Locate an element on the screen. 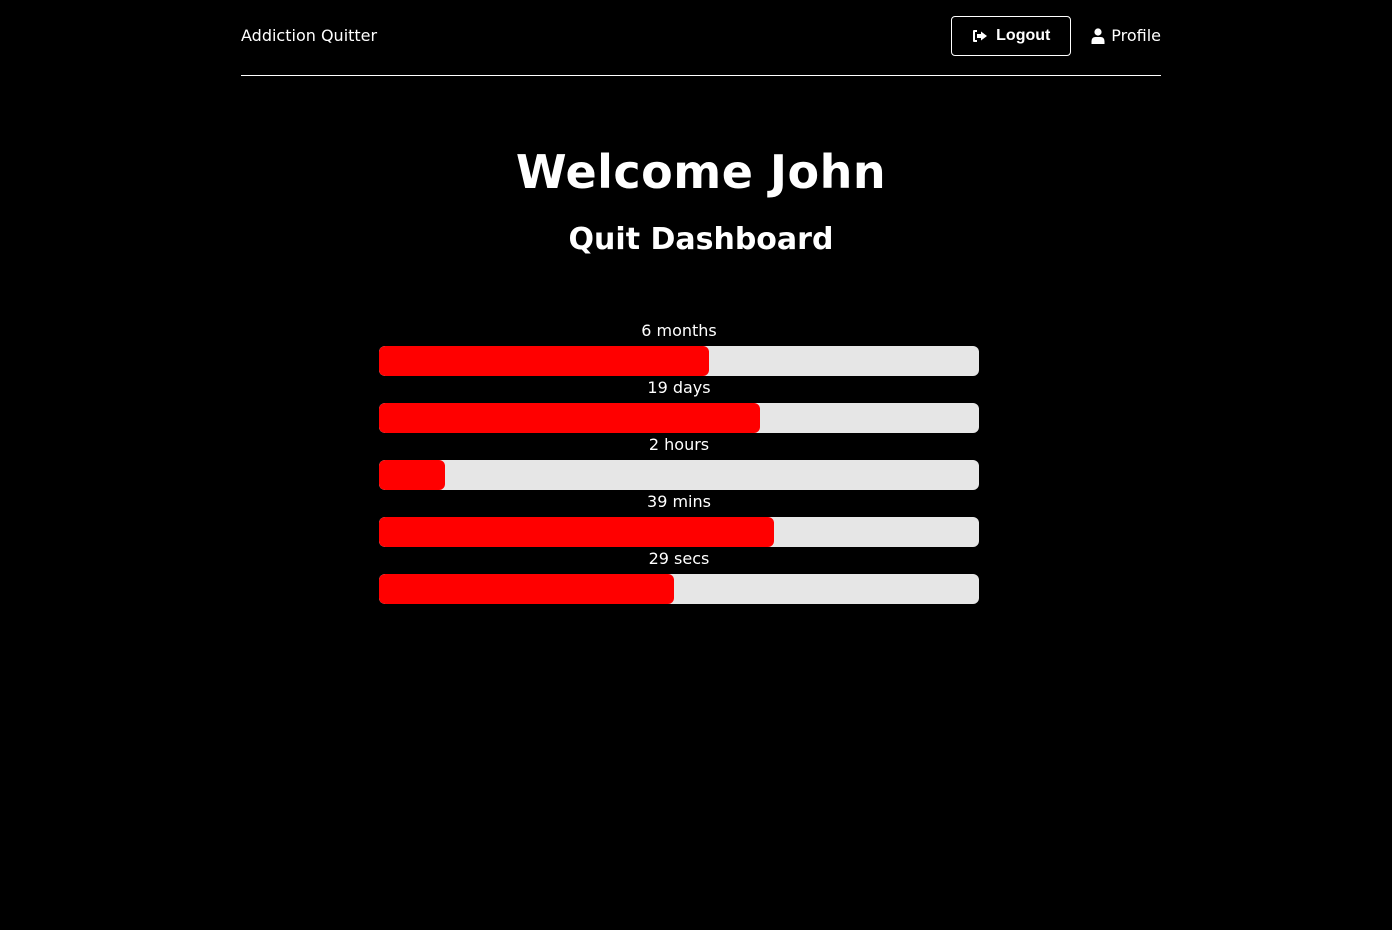 This screenshot has width=1392, height=930. profile-label: Profile is located at coordinates (1136, 35).